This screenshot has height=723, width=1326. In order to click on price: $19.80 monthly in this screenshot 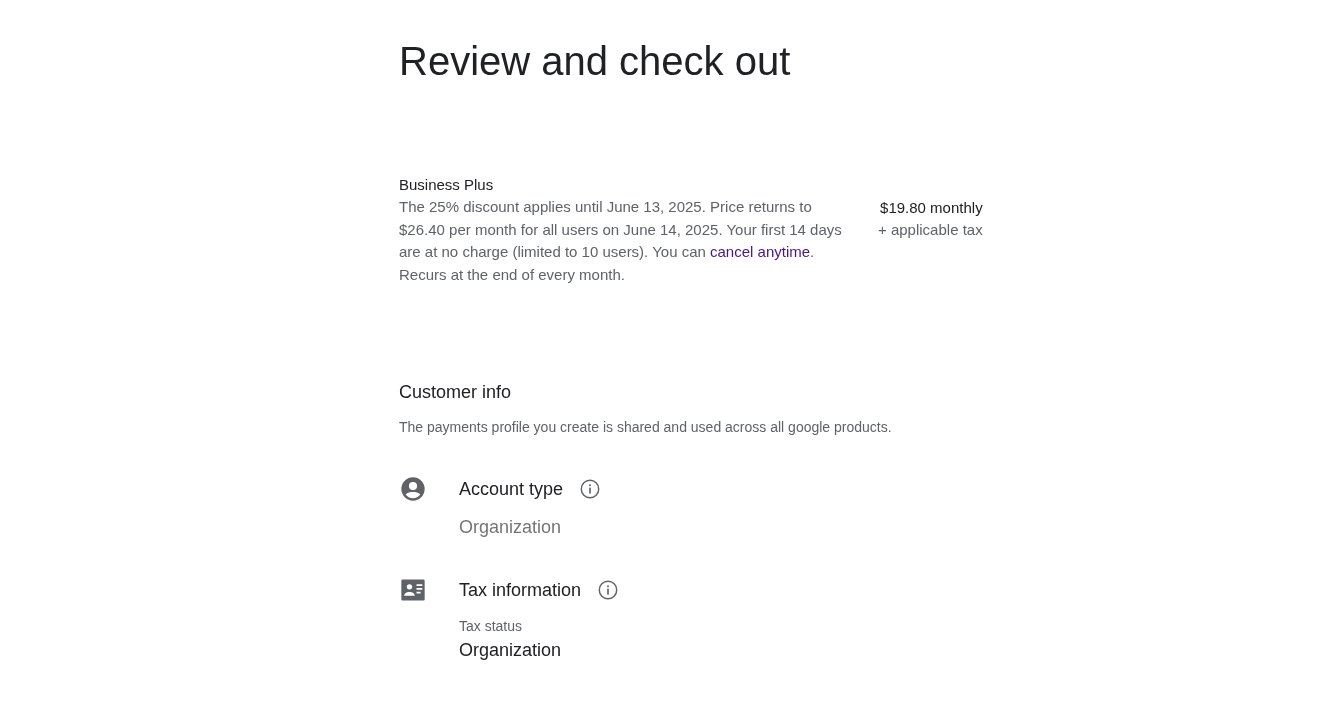, I will do `click(931, 207)`.